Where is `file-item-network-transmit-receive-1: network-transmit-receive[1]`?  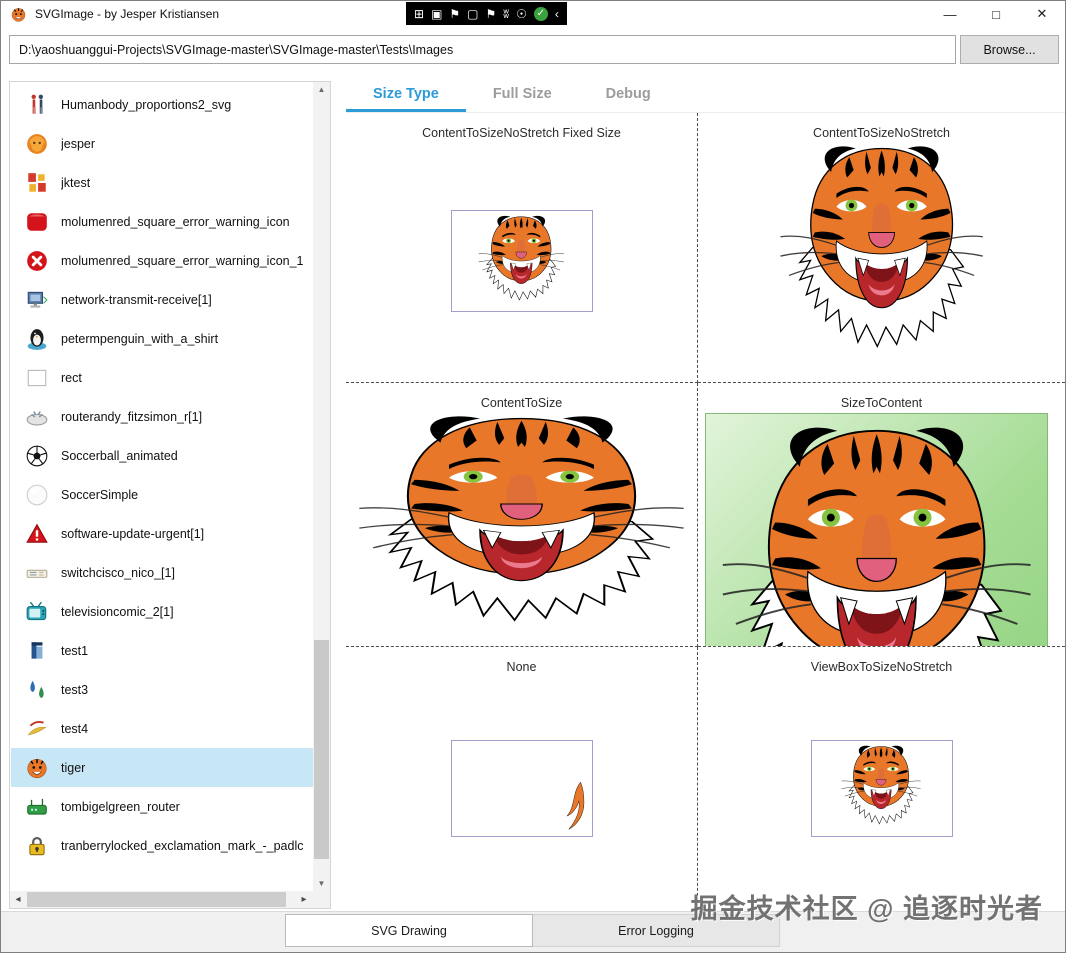 file-item-network-transmit-receive-1: network-transmit-receive[1] is located at coordinates (162, 299).